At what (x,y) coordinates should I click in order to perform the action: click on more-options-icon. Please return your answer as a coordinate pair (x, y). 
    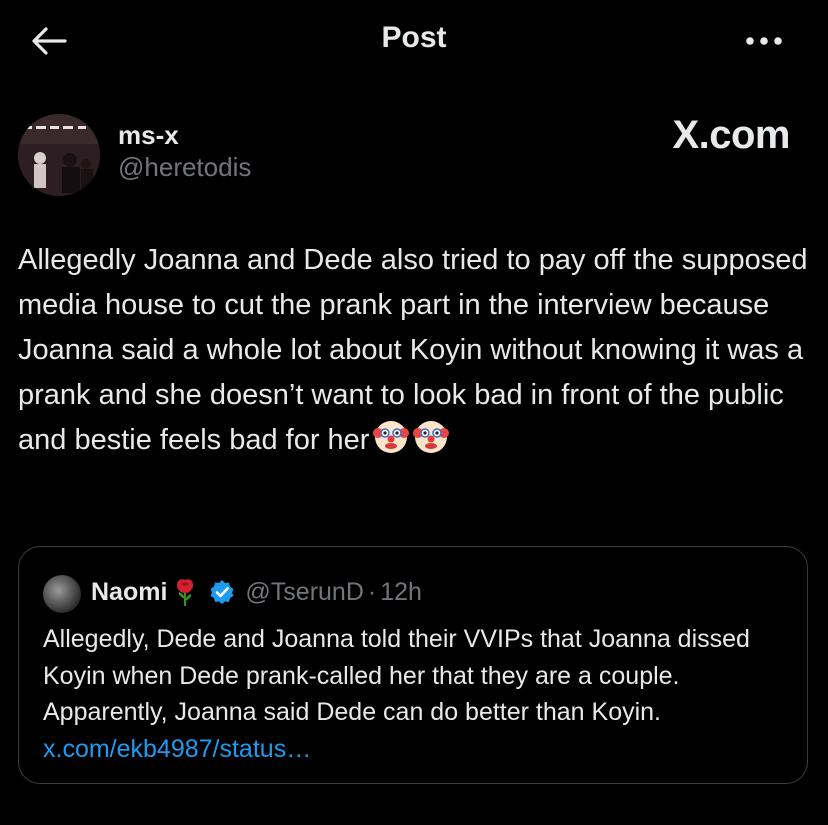
    Looking at the image, I should click on (764, 41).